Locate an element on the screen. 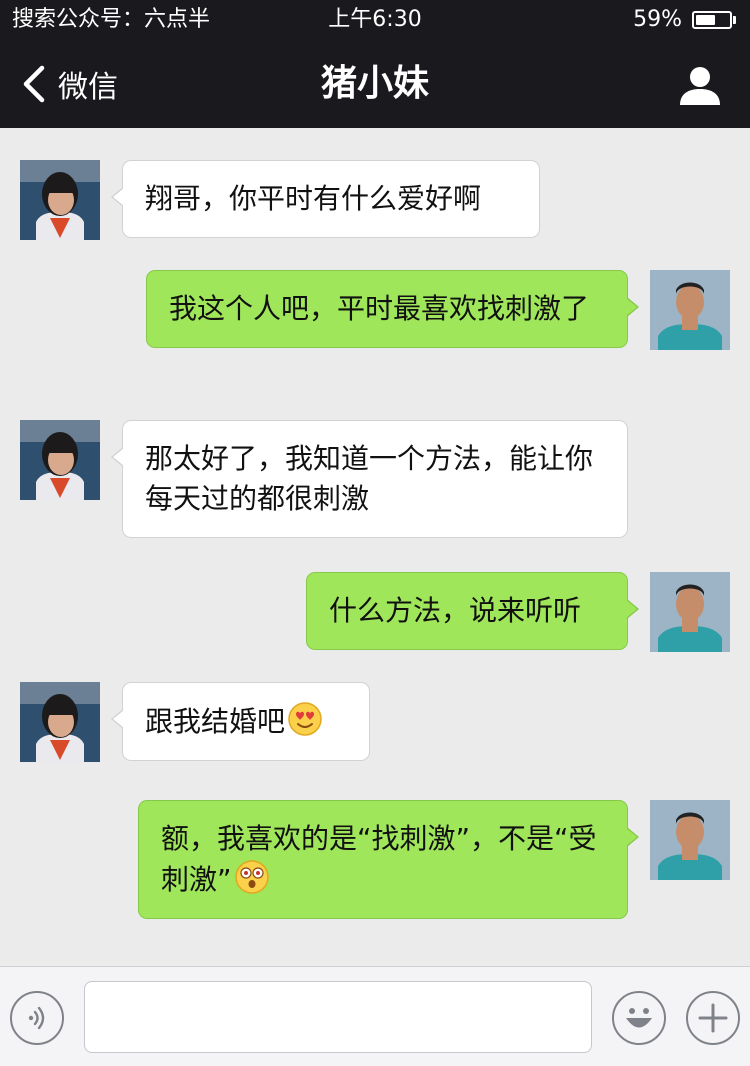 The image size is (750, 1066). smiley-icon is located at coordinates (639, 1018).